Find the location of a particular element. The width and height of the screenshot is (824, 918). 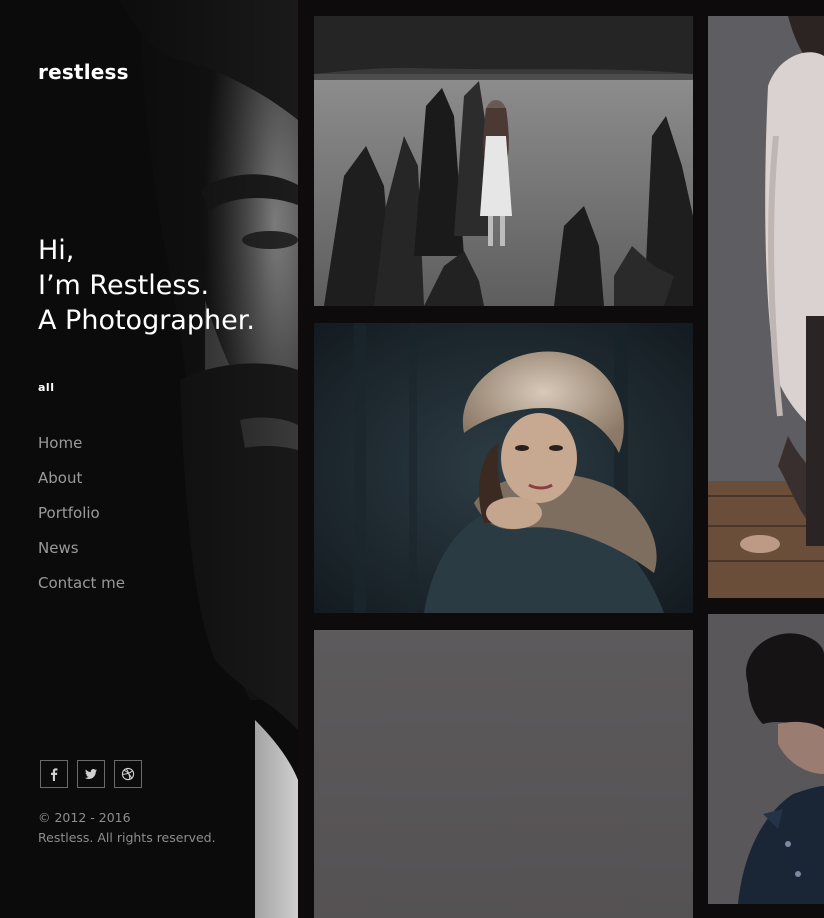

black-hat-photo is located at coordinates (766, 759).